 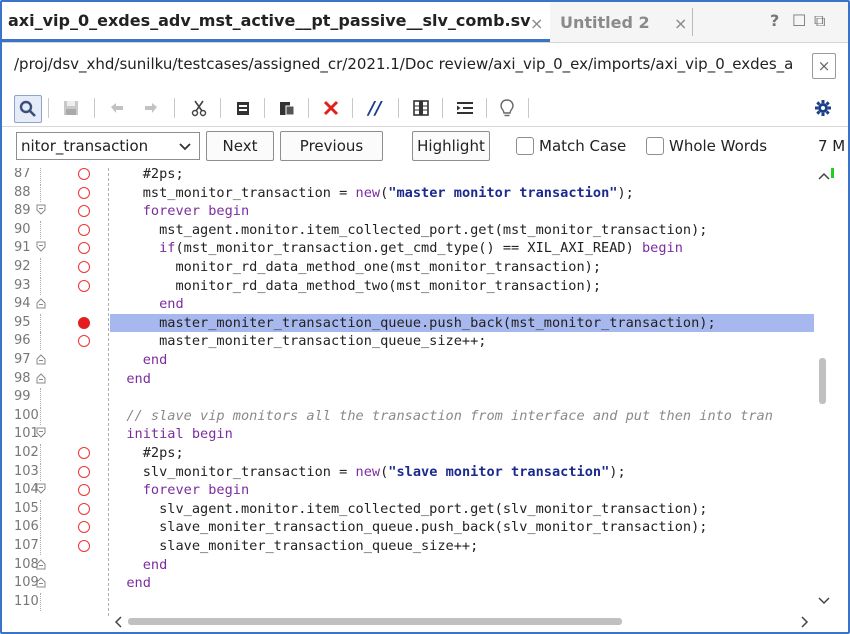 I want to click on line-number-text: 100, so click(x=26, y=415).